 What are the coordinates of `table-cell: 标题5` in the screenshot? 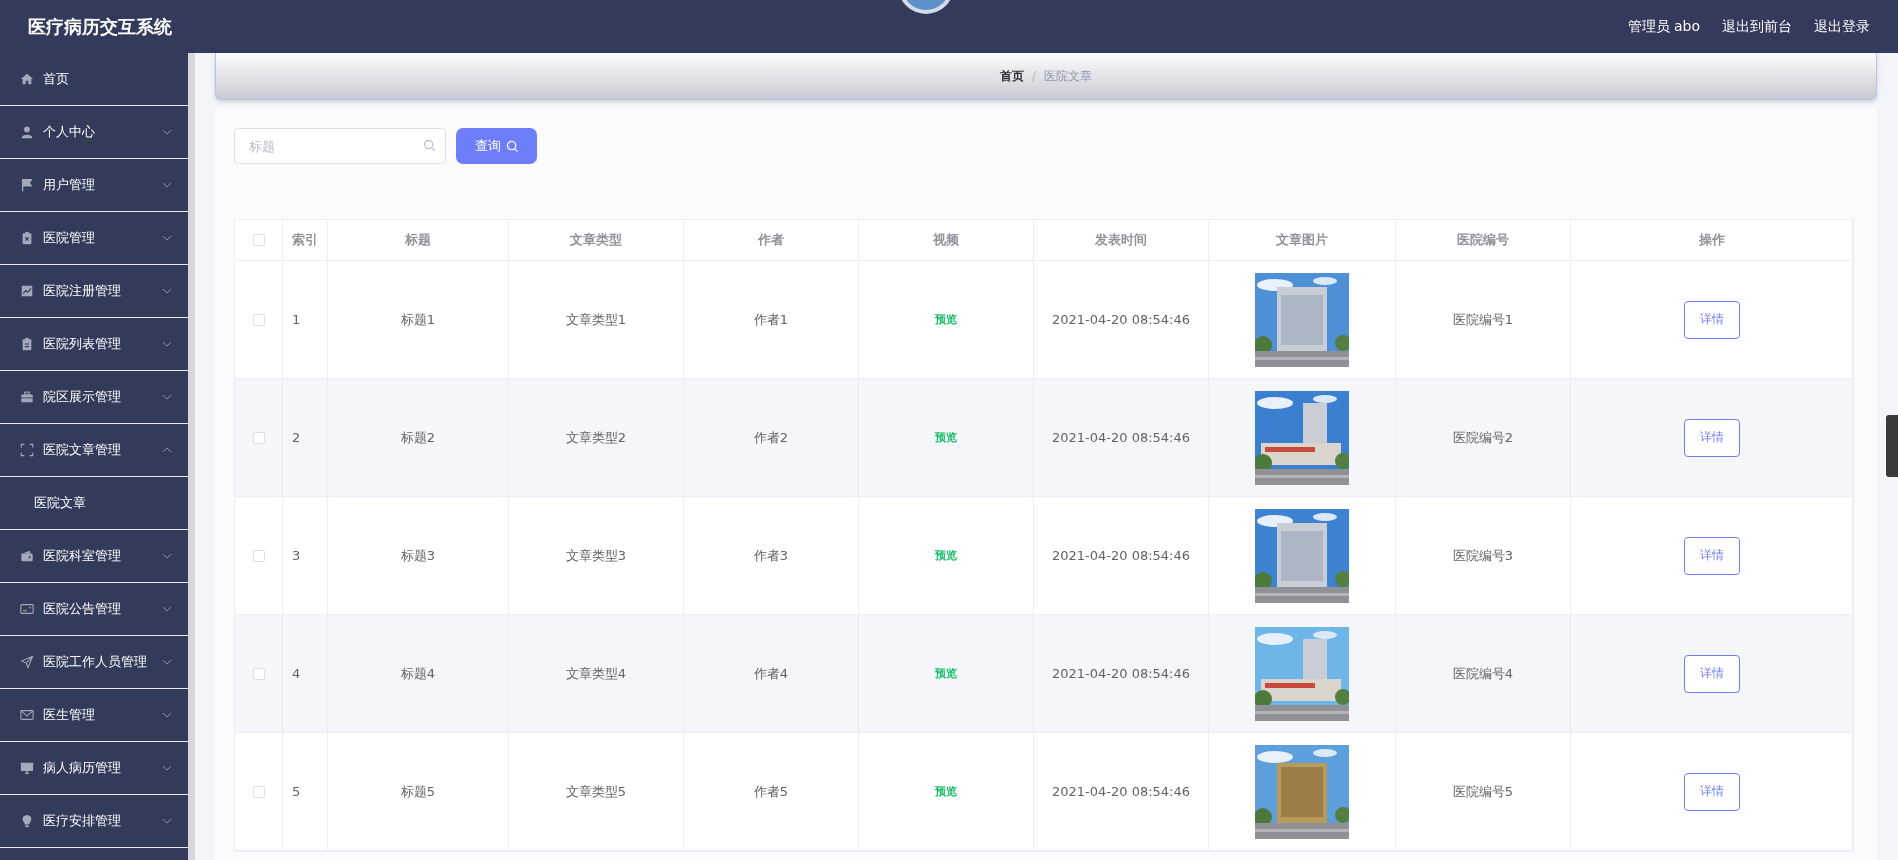 It's located at (418, 791).